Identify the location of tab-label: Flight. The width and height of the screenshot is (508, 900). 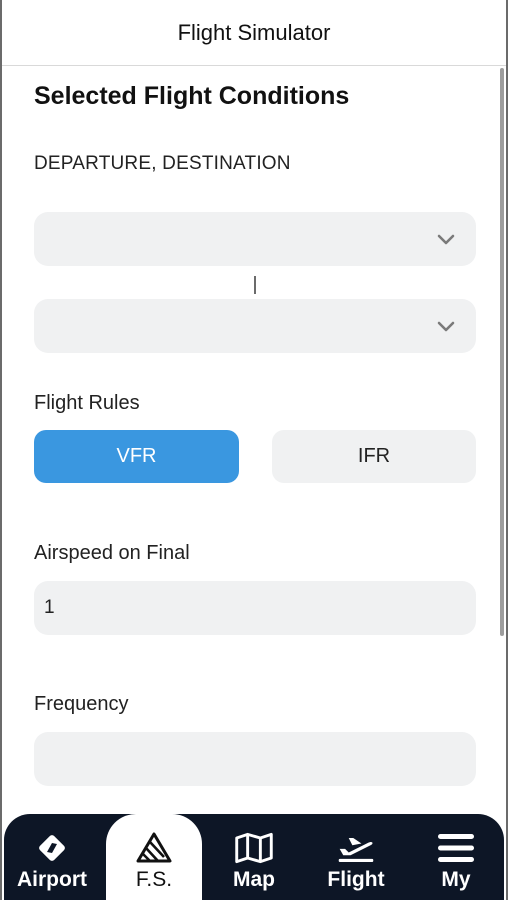
(356, 879).